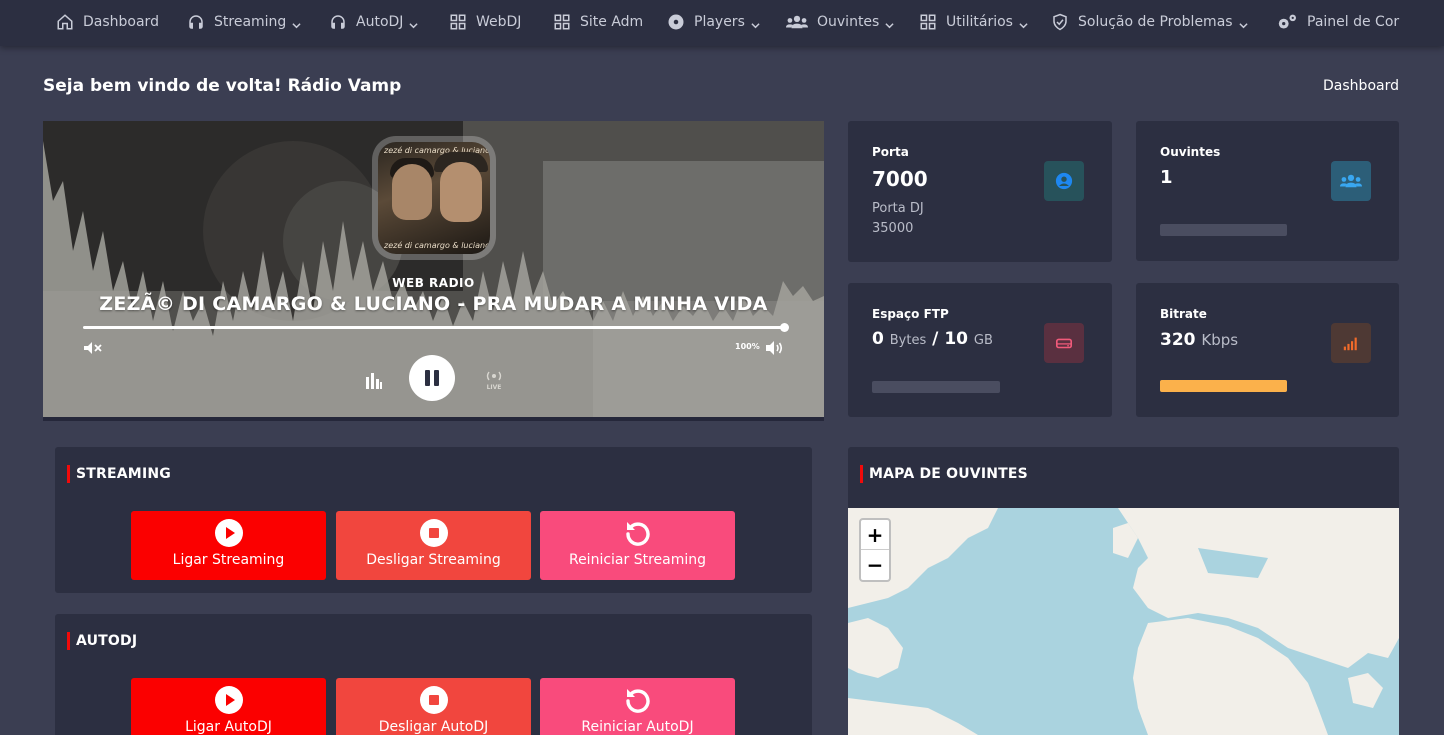  I want to click on nav-item-site-adm: Site Adm, so click(598, 22).